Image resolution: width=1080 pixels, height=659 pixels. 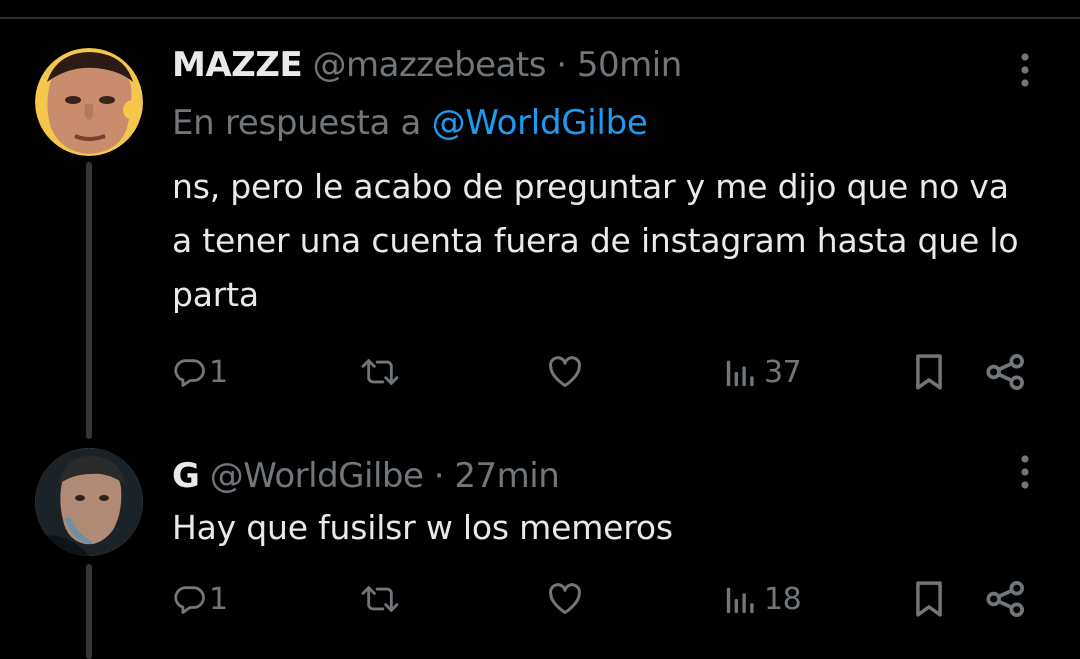 What do you see at coordinates (506, 476) in the screenshot?
I see `timestamp: 27min` at bounding box center [506, 476].